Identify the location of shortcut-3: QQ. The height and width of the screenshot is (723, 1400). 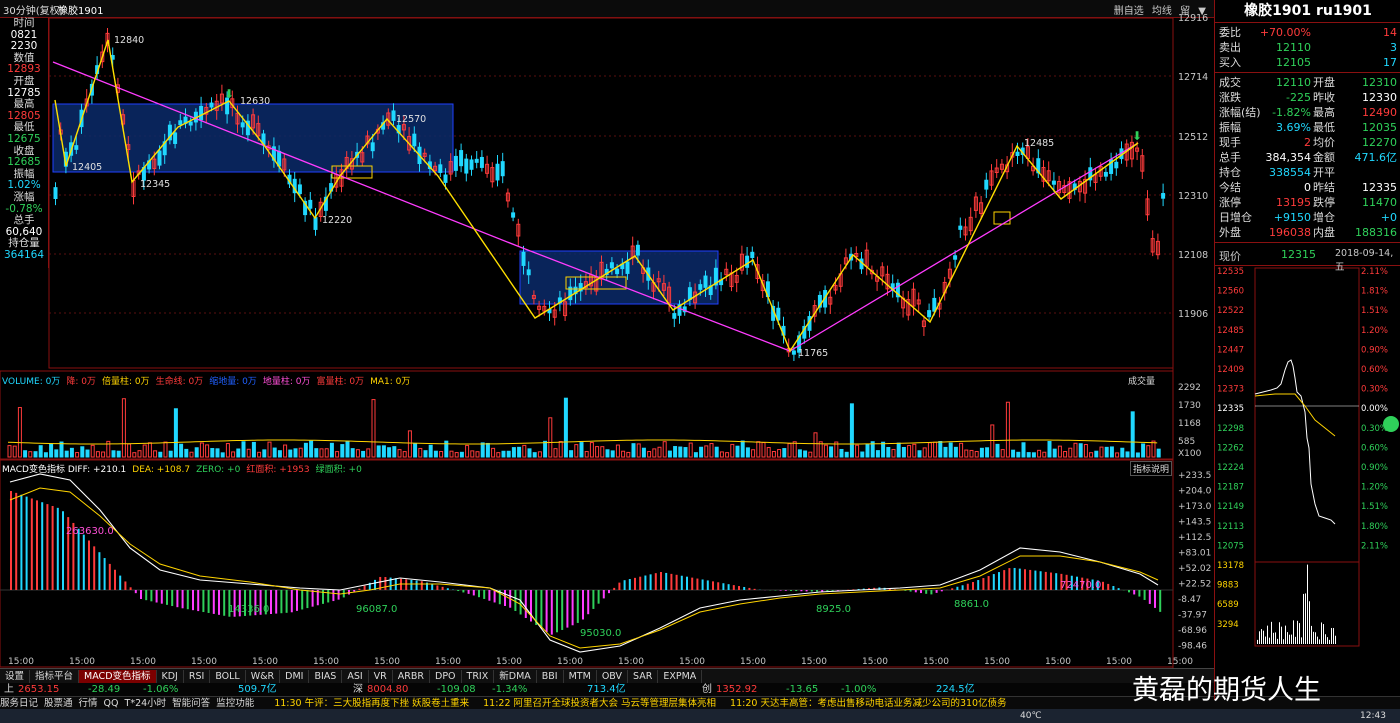
(111, 703).